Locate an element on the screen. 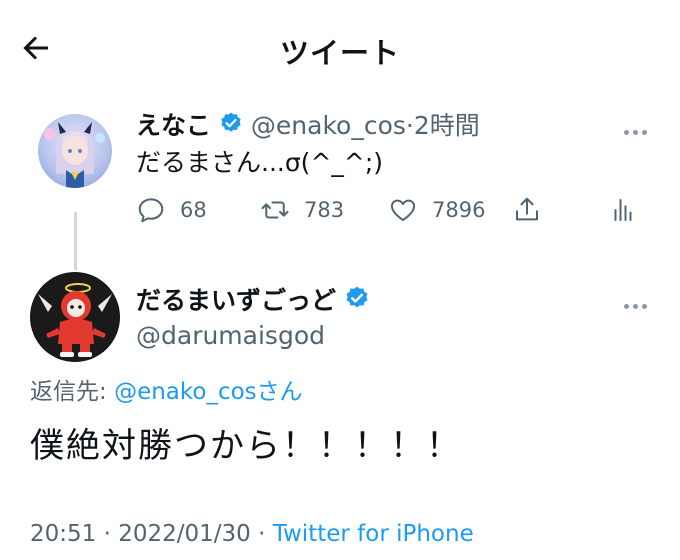 The image size is (680, 560). like-count: 7896 is located at coordinates (459, 210).